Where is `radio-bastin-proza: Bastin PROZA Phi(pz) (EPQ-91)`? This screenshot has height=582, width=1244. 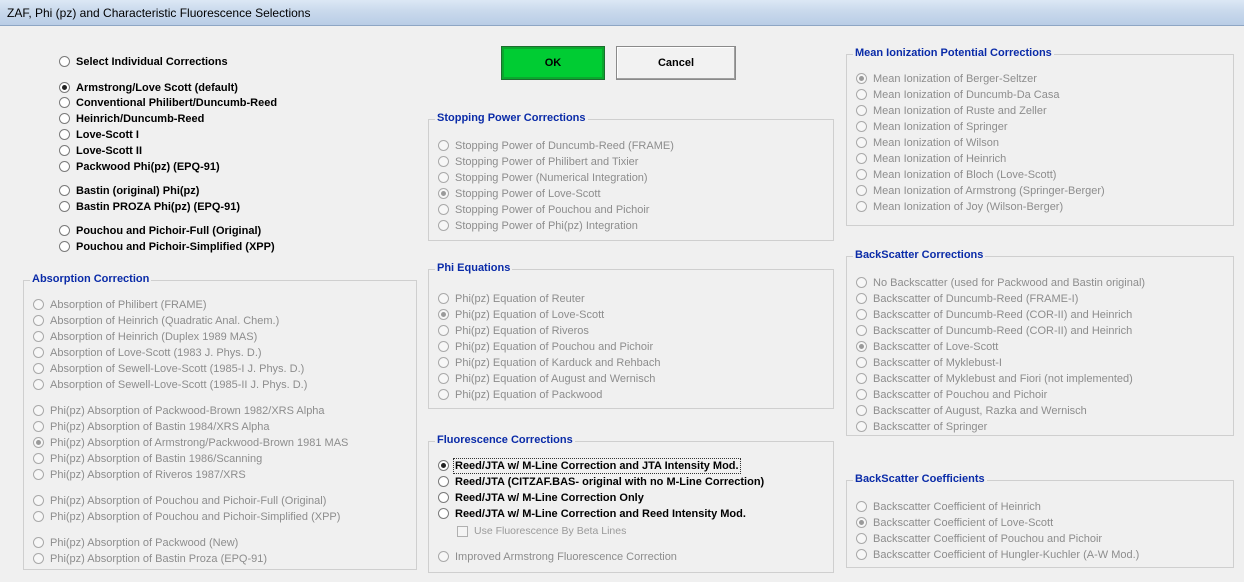
radio-bastin-proza: Bastin PROZA Phi(pz) (EPQ-91) is located at coordinates (149, 206).